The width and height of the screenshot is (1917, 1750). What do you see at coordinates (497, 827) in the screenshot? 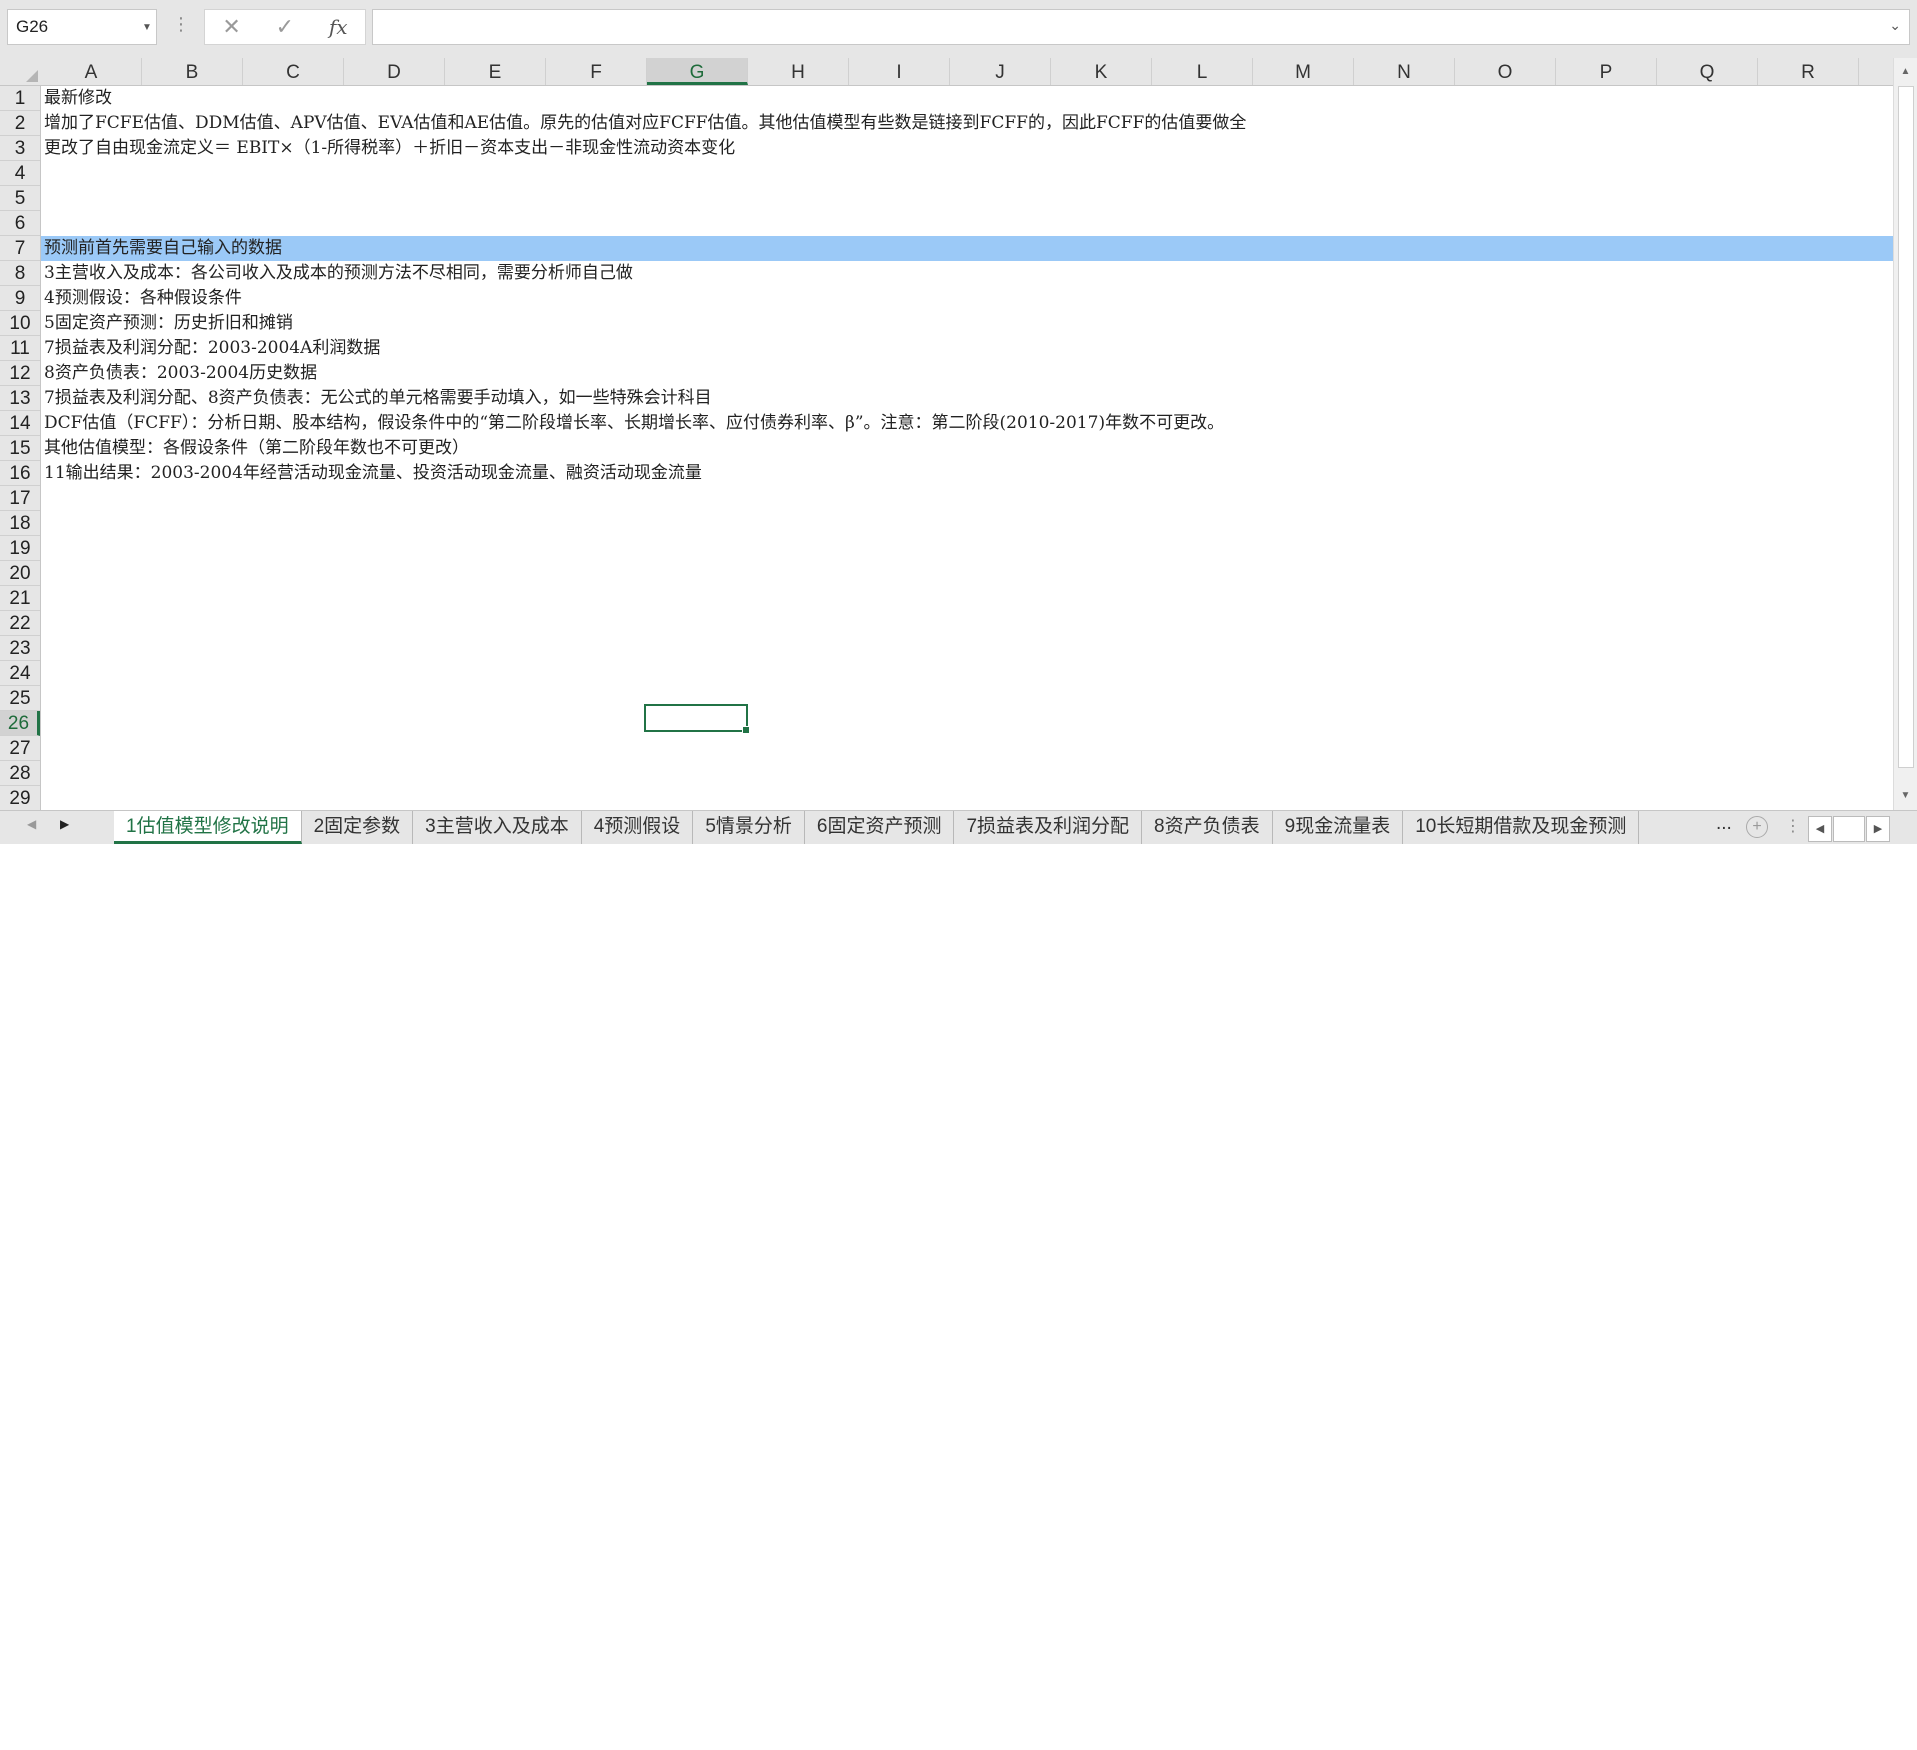
I see `sheet-tab: 3主营收入及成本` at bounding box center [497, 827].